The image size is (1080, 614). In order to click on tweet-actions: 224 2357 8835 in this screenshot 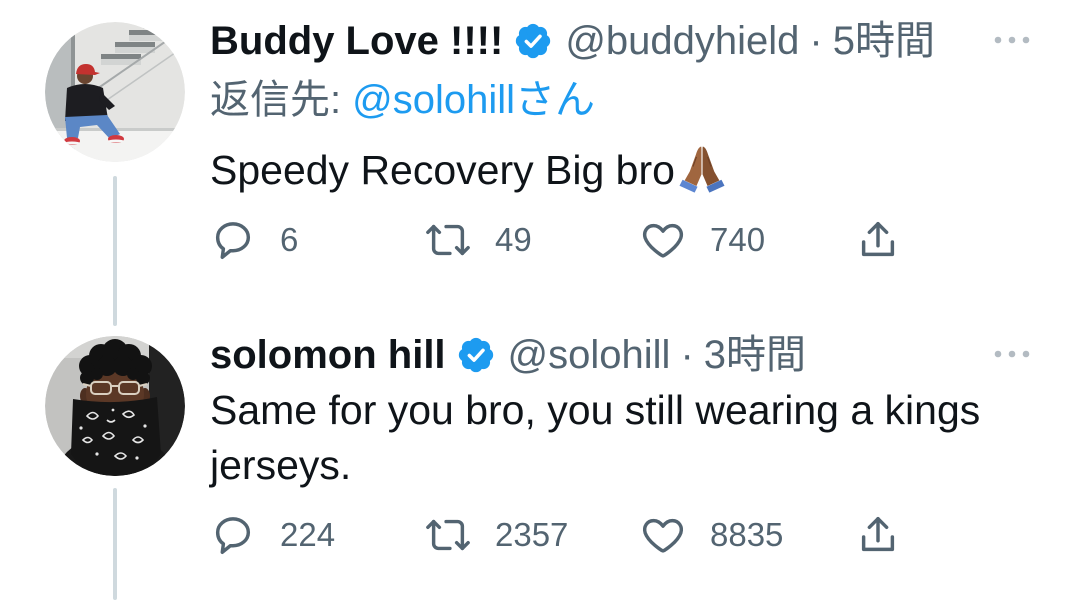, I will do `click(560, 535)`.